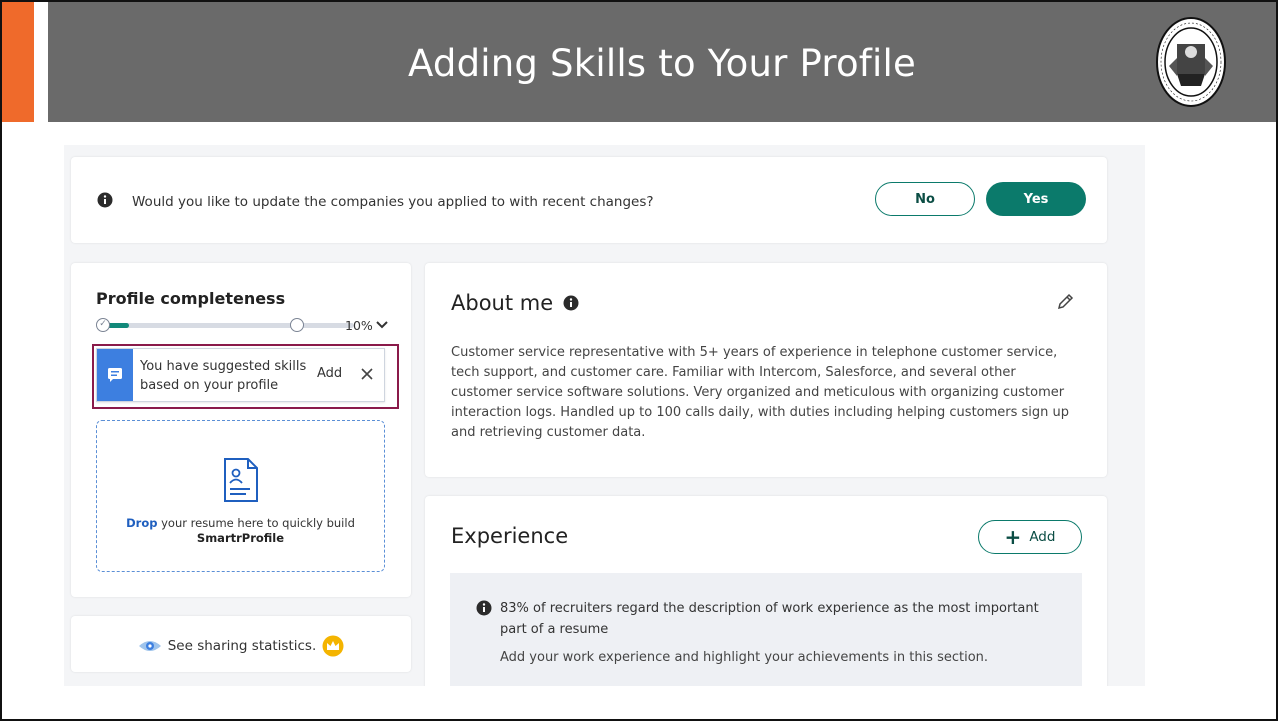 This screenshot has width=1278, height=721. I want to click on sharing-statistics-link: See sharing statistics., so click(242, 646).